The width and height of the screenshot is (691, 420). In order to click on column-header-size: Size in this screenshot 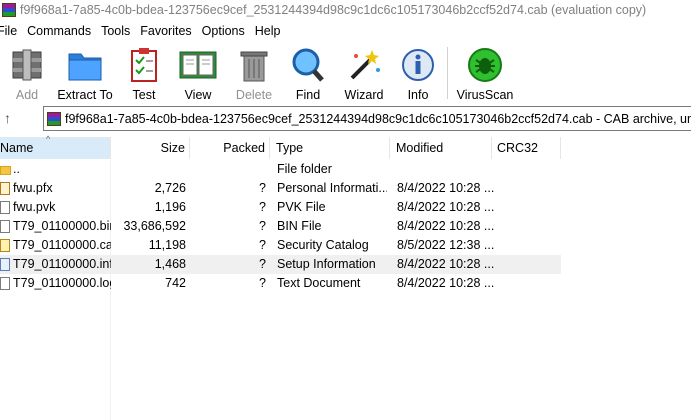, I will do `click(151, 148)`.